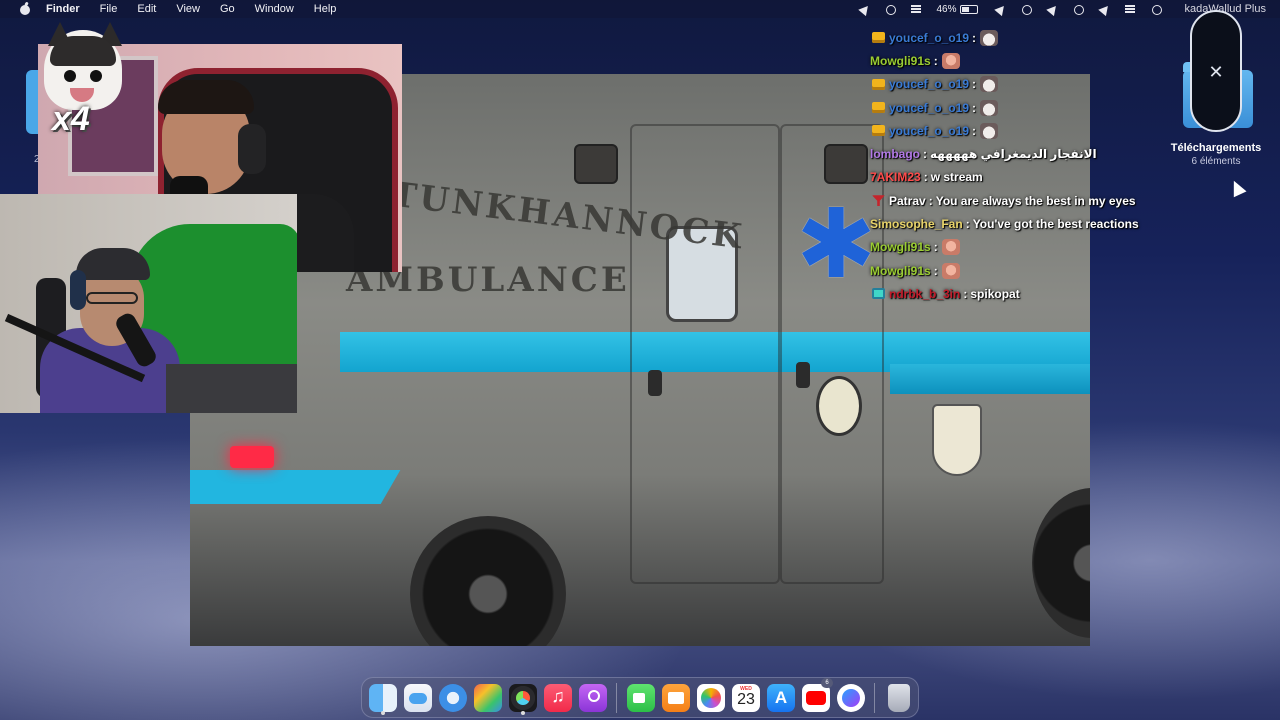 This screenshot has height=720, width=1280. What do you see at coordinates (864, 9) in the screenshot?
I see `location-icon` at bounding box center [864, 9].